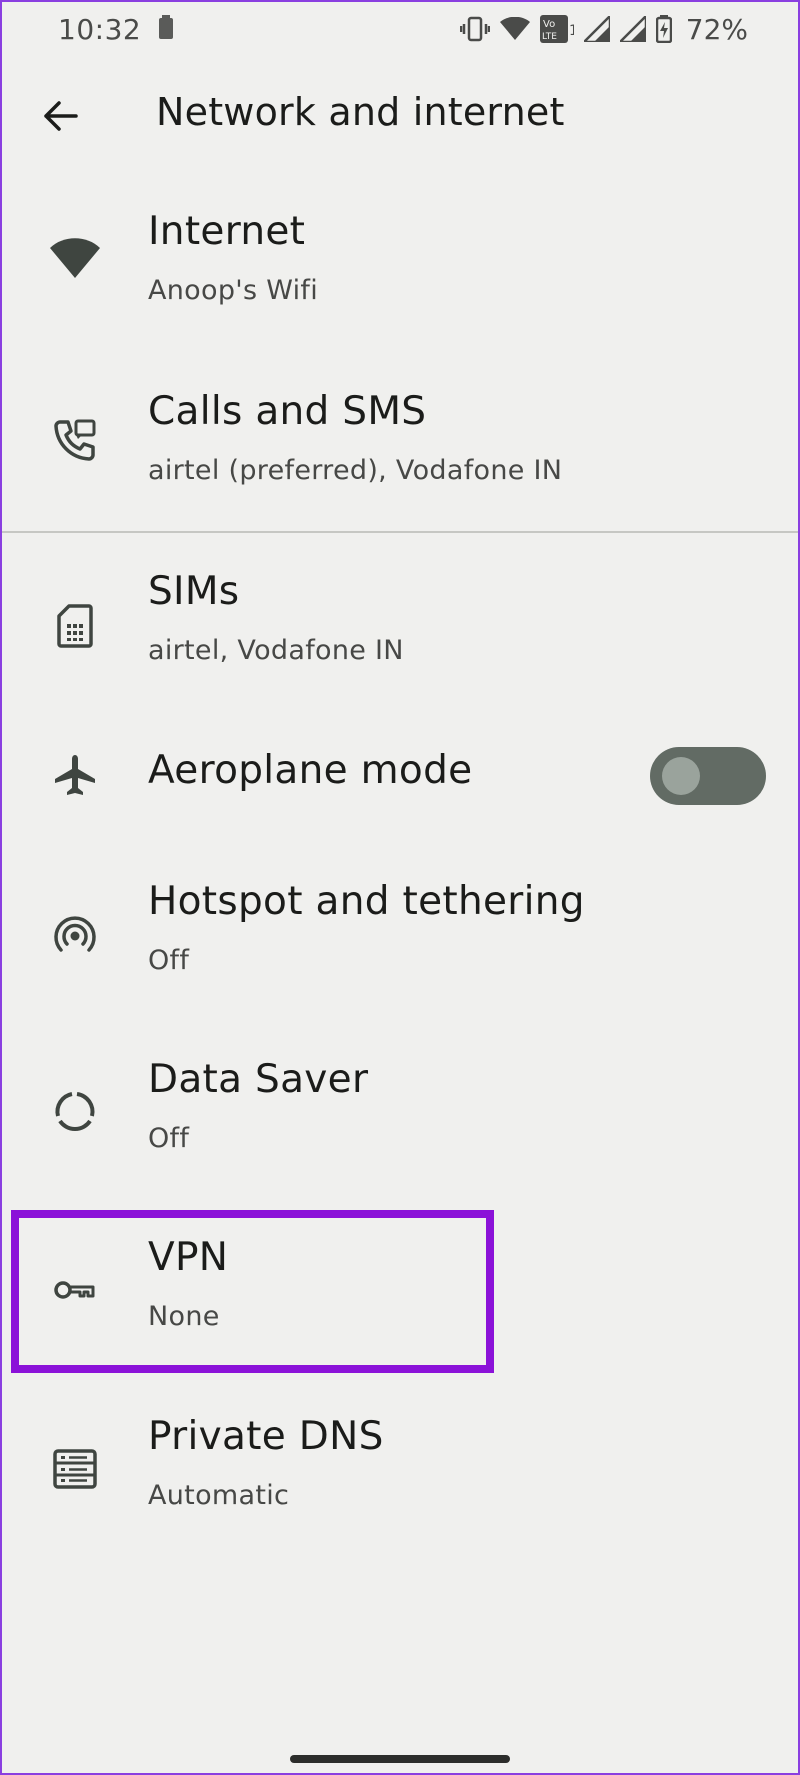 The width and height of the screenshot is (800, 1775). Describe the element at coordinates (400, 1759) in the screenshot. I see `gesture-nav-handle` at that location.